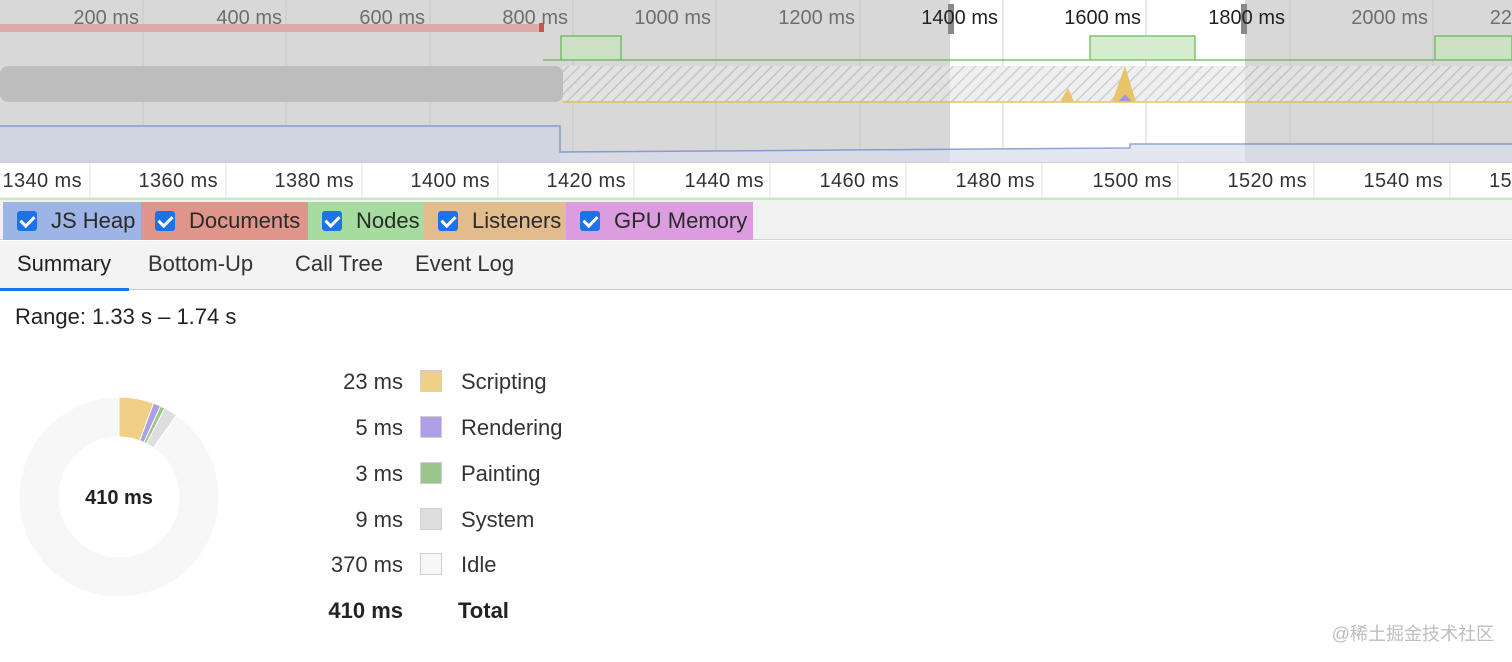 This screenshot has width=1512, height=662. What do you see at coordinates (65, 289) in the screenshot?
I see `tab-active-indicator` at bounding box center [65, 289].